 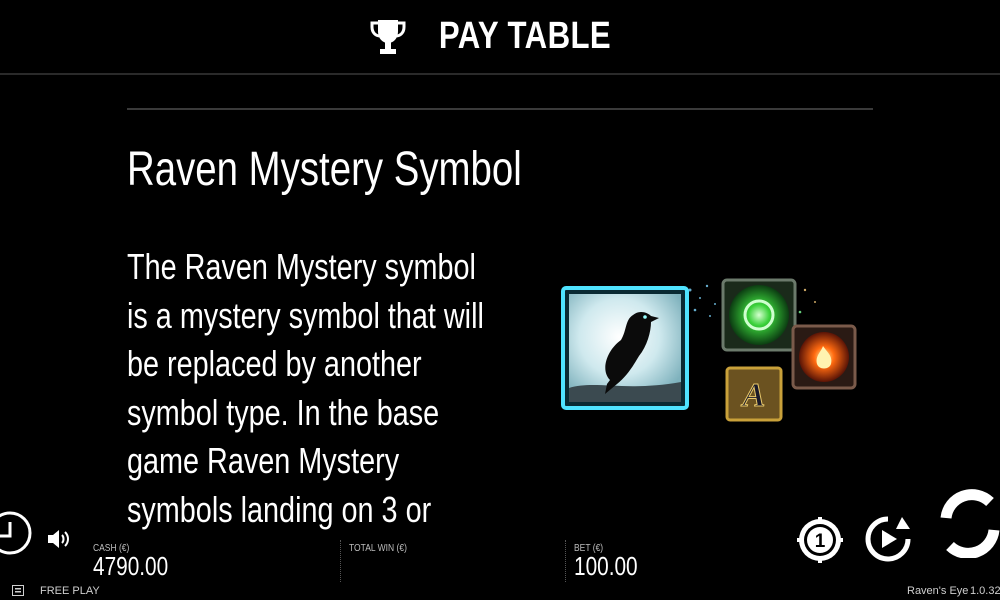 What do you see at coordinates (58, 539) in the screenshot?
I see `sound-icon` at bounding box center [58, 539].